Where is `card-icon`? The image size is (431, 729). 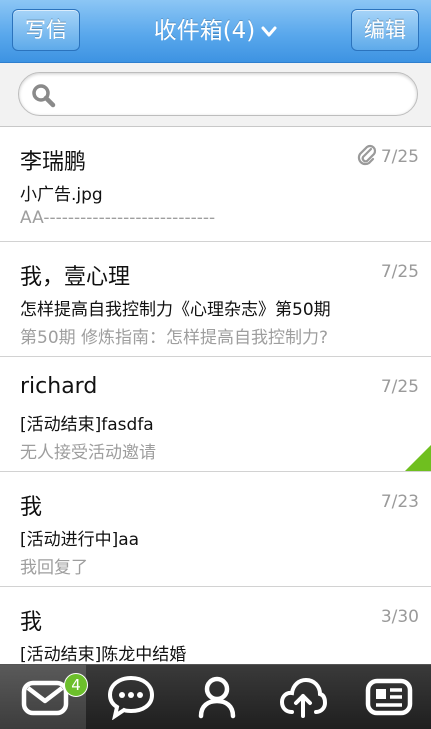 card-icon is located at coordinates (389, 697).